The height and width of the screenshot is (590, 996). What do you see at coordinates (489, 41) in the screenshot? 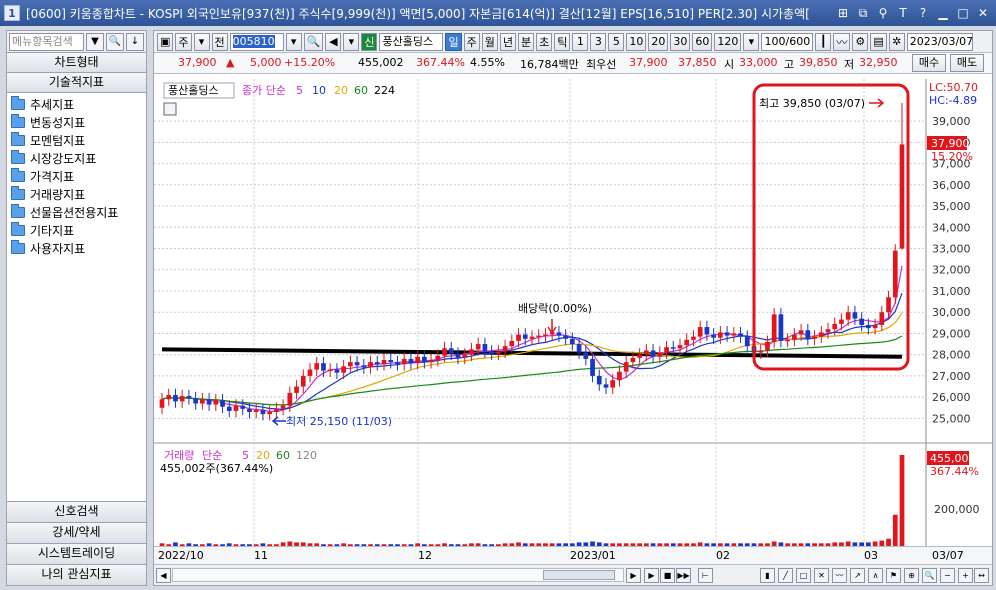
I see `period-month: 월` at bounding box center [489, 41].